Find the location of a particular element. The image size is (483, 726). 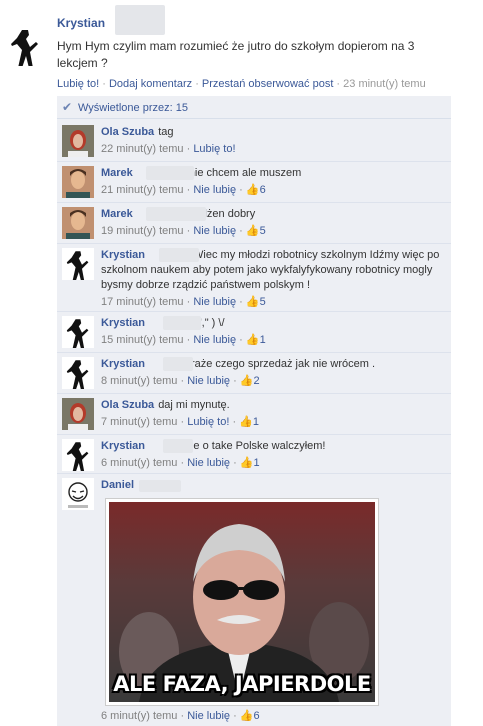

comment-time: 22 minut(y) temu is located at coordinates (142, 149).